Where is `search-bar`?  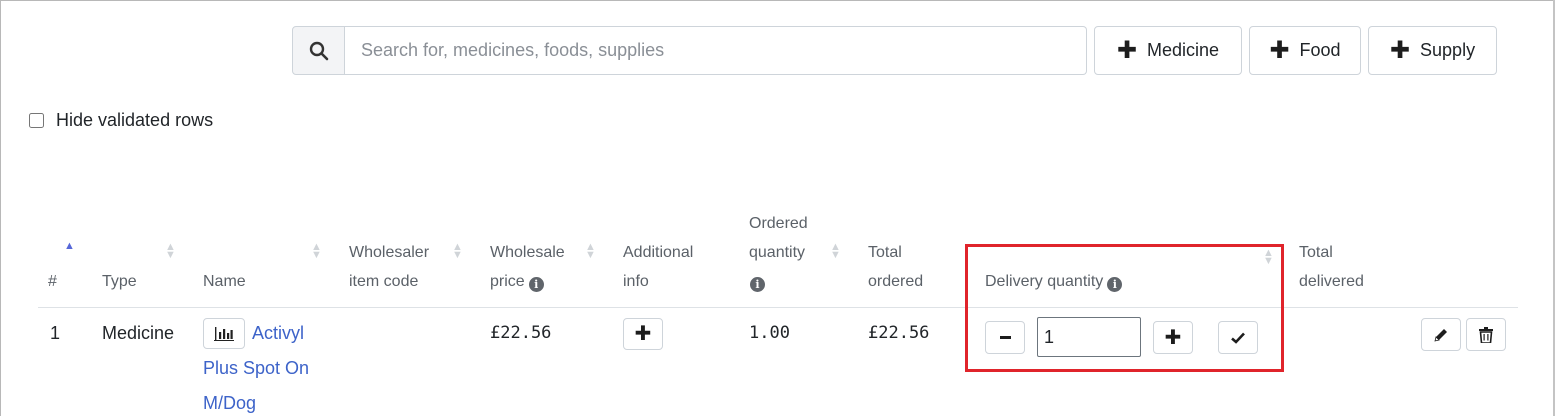
search-bar is located at coordinates (689, 50).